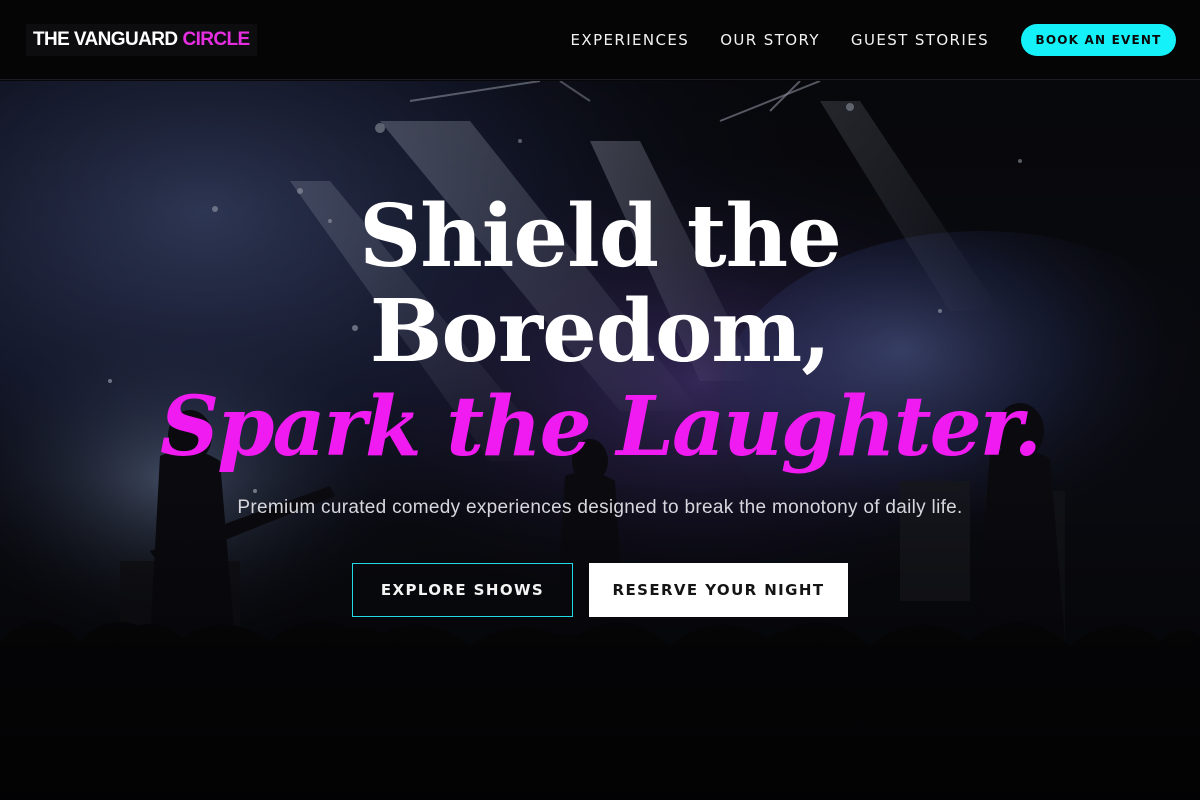  Describe the element at coordinates (630, 40) in the screenshot. I see `nav-link-experiences: EXPERIENCES` at that location.